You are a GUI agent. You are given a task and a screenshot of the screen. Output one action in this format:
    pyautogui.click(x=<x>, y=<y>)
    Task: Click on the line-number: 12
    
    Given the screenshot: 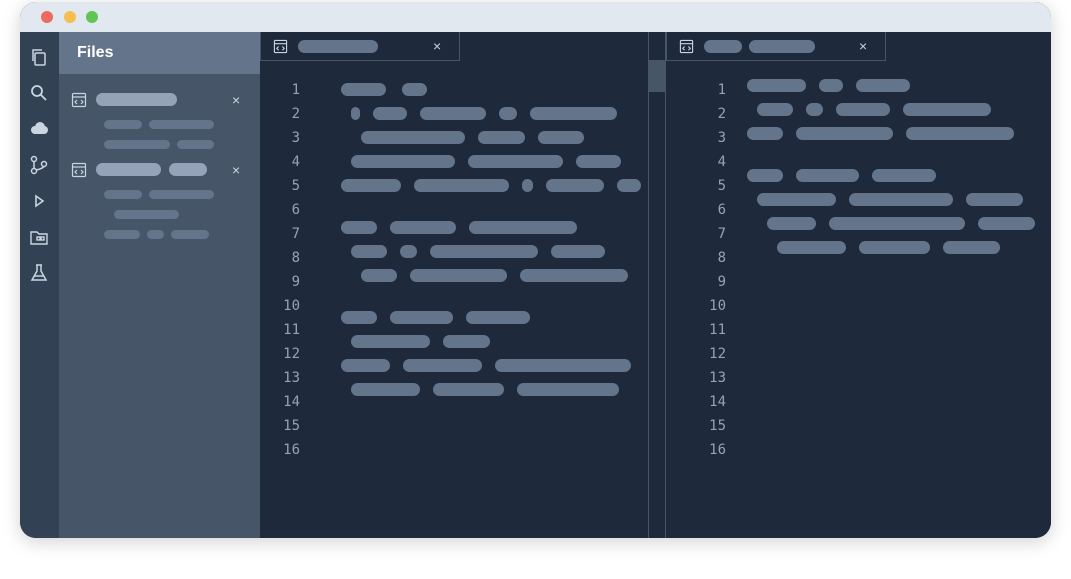 What is the action you would take?
    pyautogui.click(x=291, y=354)
    